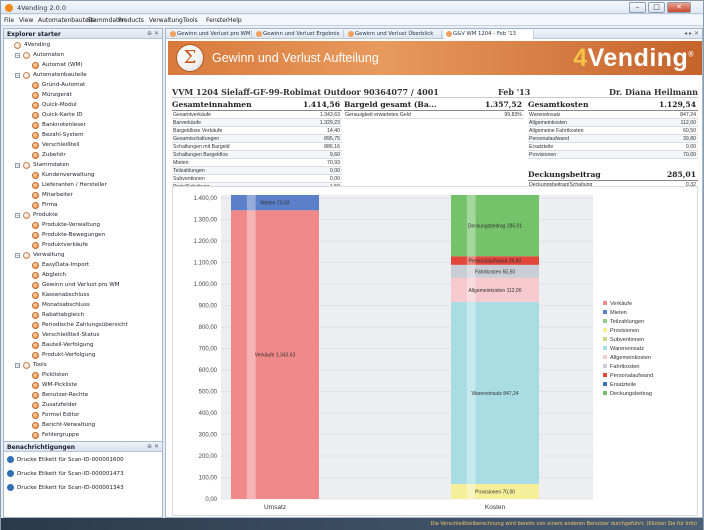 This screenshot has width=704, height=530. I want to click on row-value: 112,00, so click(688, 123).